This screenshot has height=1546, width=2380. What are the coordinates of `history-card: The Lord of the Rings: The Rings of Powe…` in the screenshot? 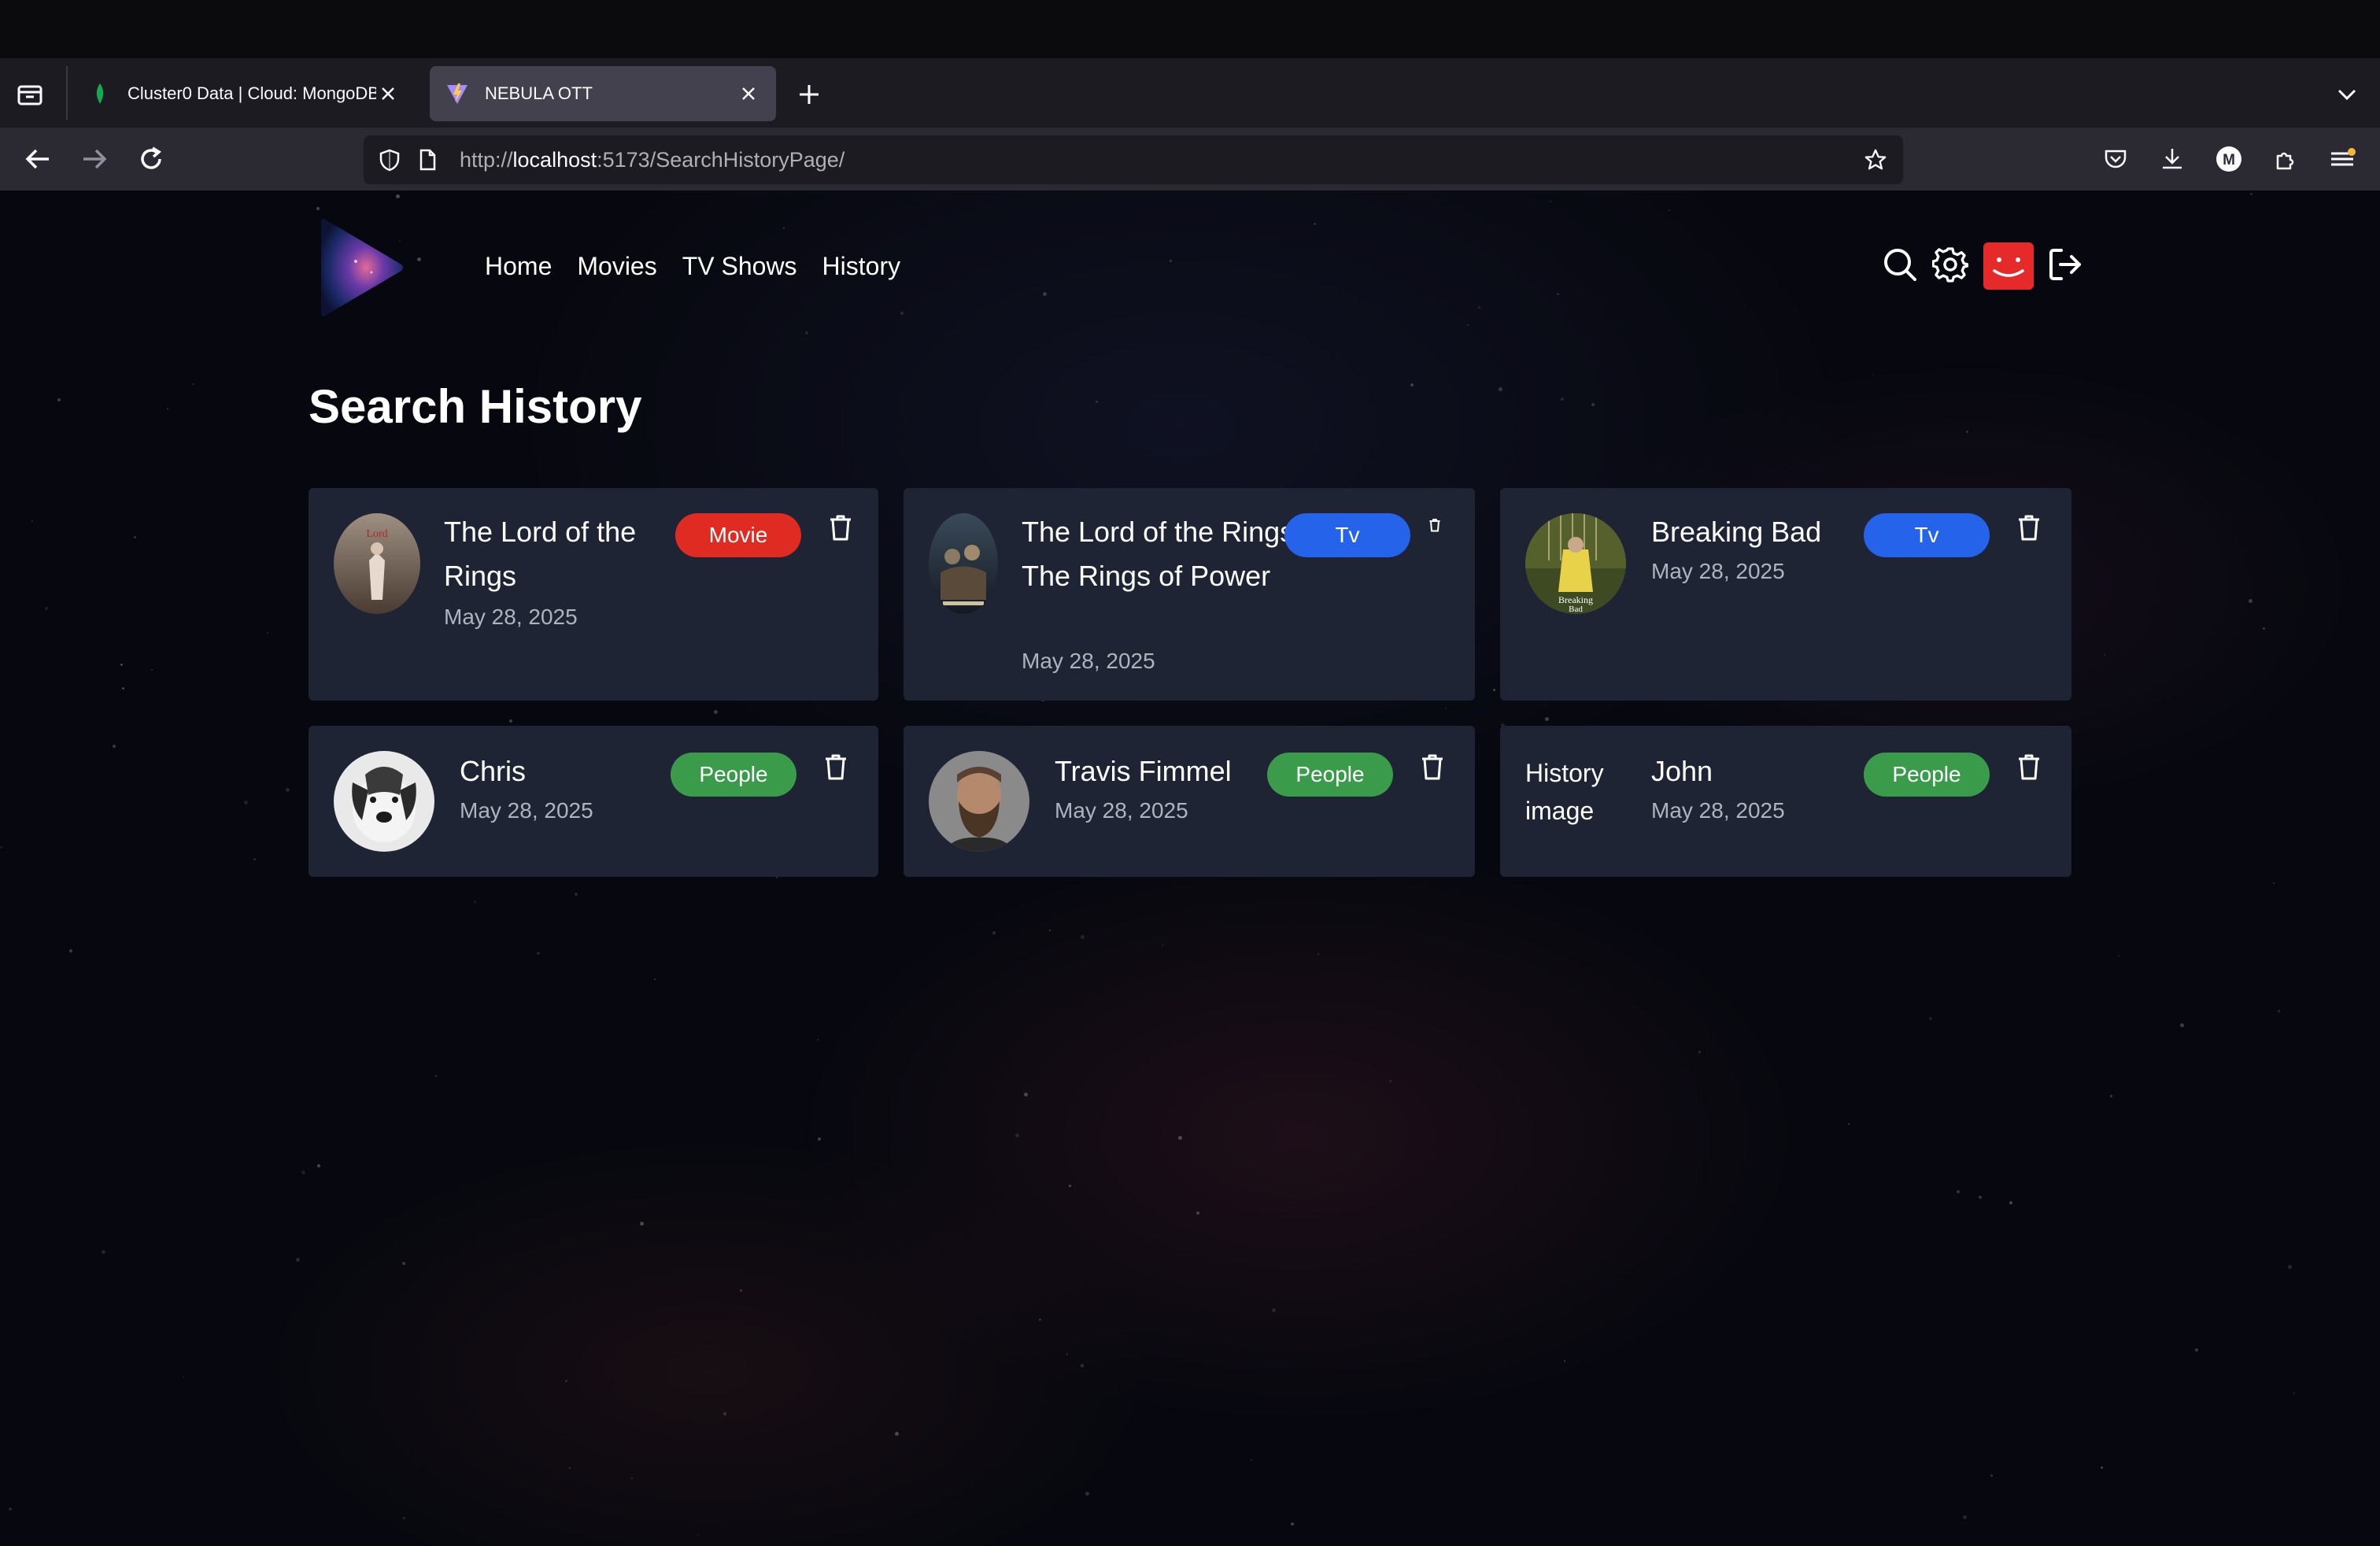 It's located at (1189, 595).